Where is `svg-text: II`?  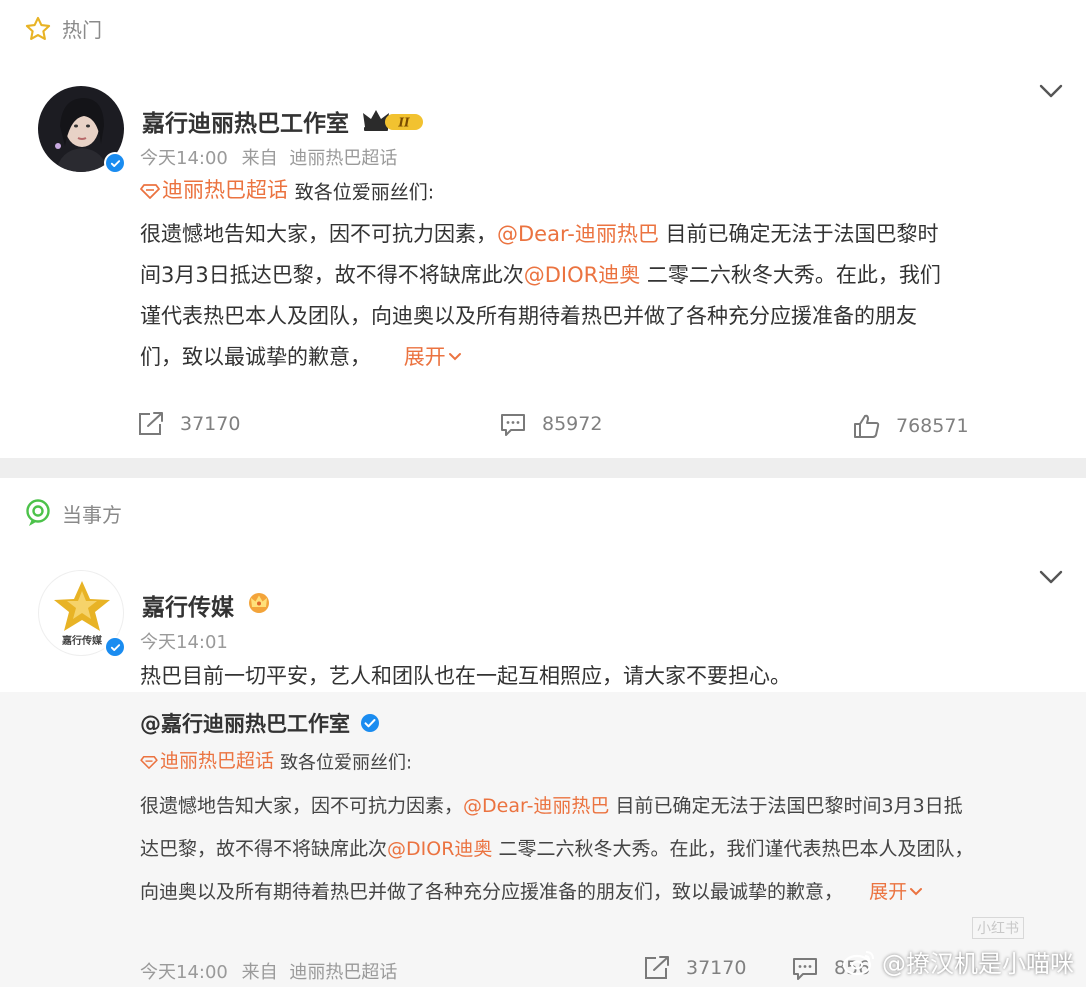 svg-text: II is located at coordinates (403, 123).